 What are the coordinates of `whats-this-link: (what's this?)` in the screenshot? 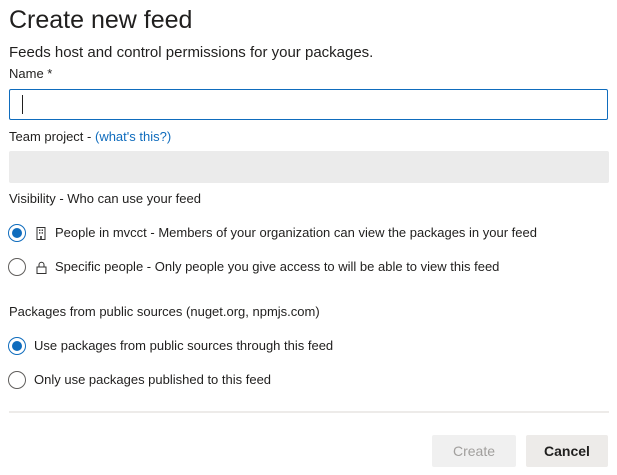 It's located at (133, 136).